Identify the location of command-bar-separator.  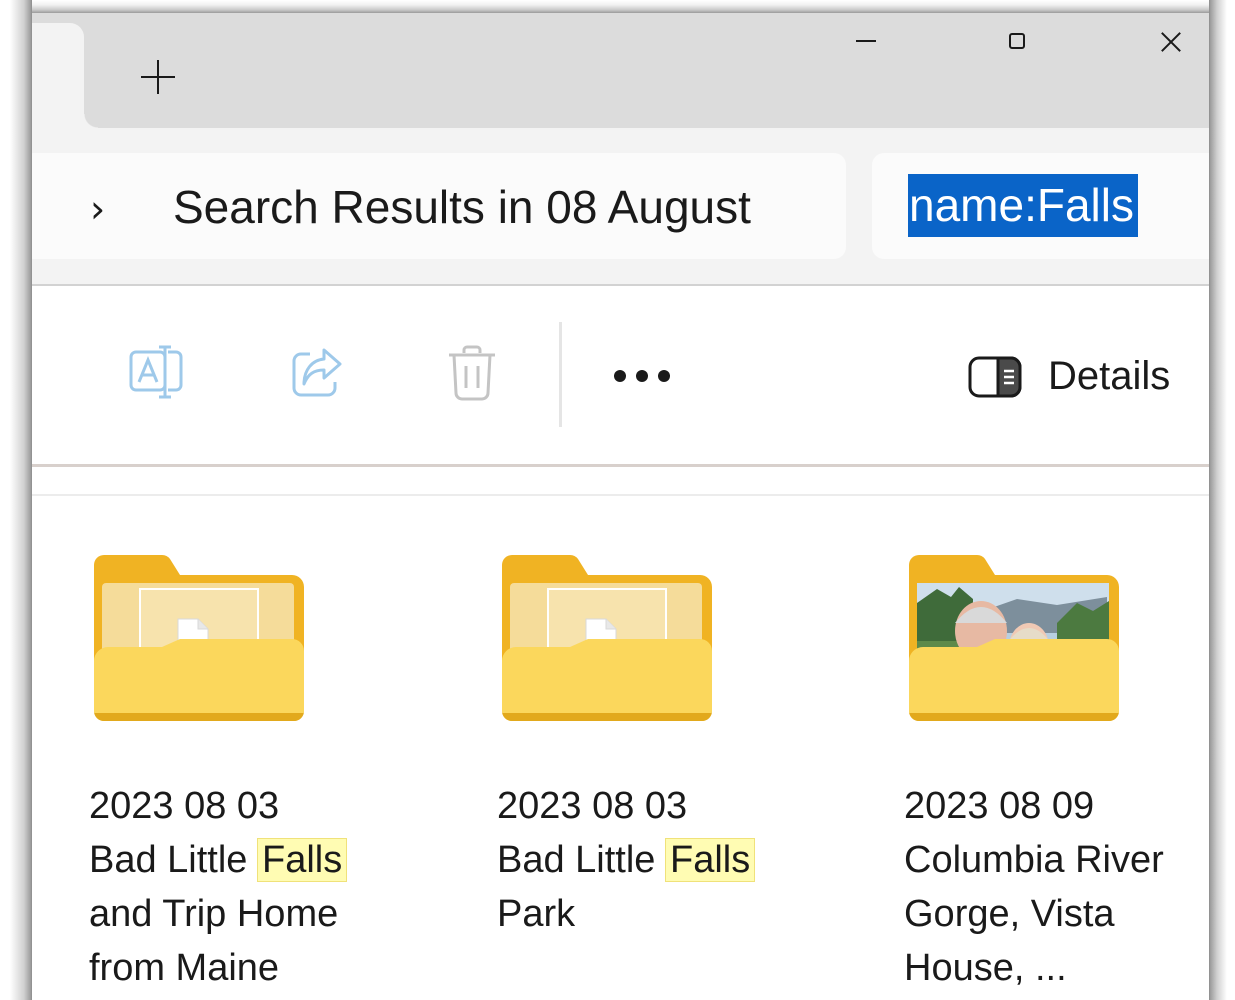
(560, 374).